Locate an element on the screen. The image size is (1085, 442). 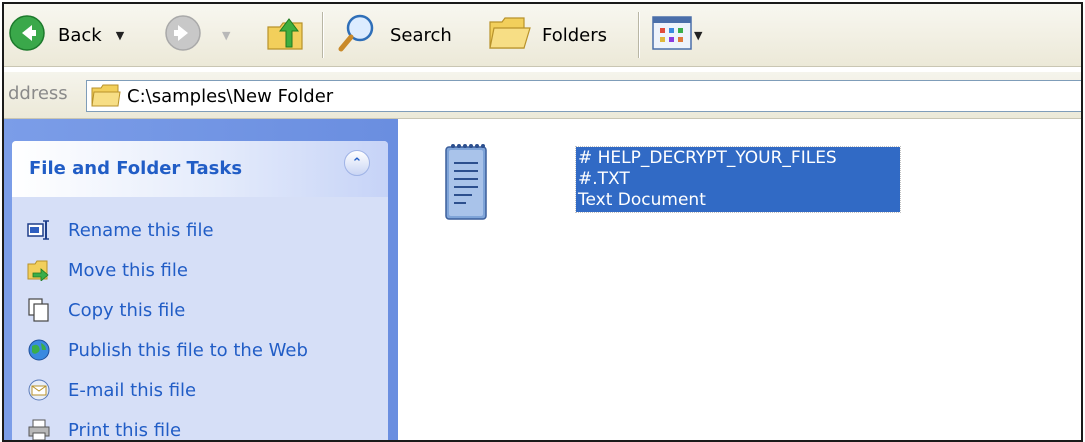
folder-icon is located at coordinates (106, 96).